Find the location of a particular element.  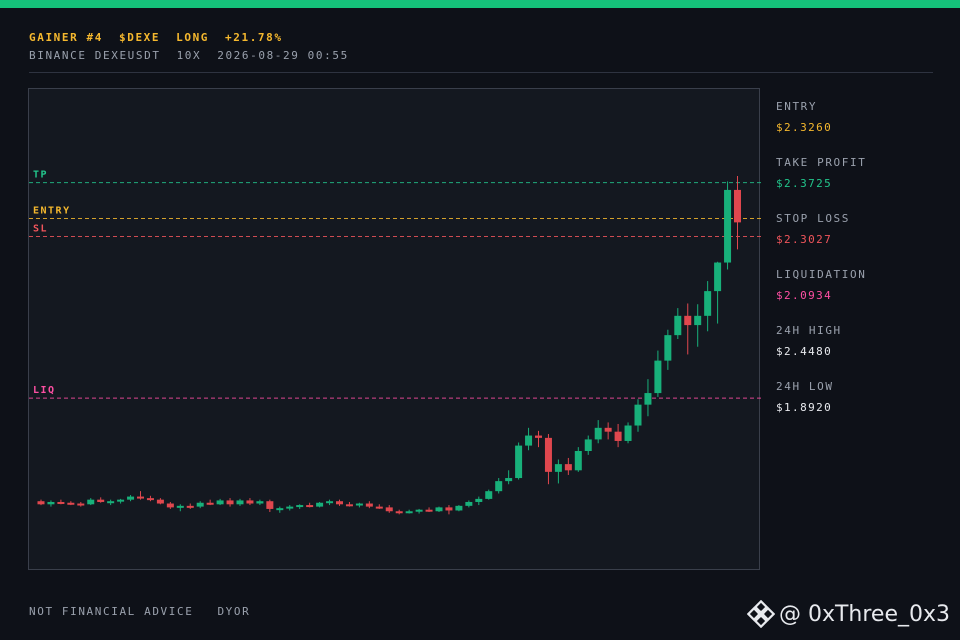

stat-24h-low: 24H LOW $1.8920 is located at coordinates (861, 408).